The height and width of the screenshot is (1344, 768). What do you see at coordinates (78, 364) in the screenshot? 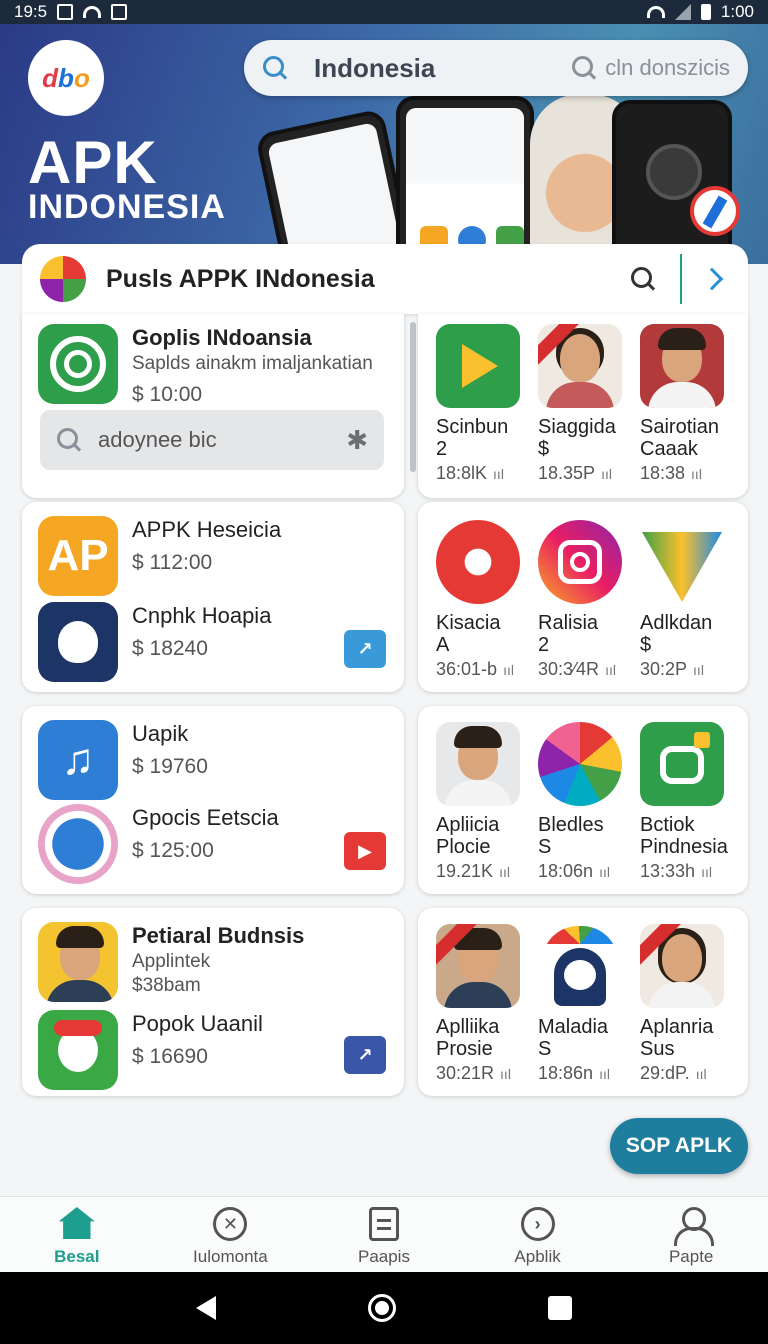
I see `target-app-icon` at bounding box center [78, 364].